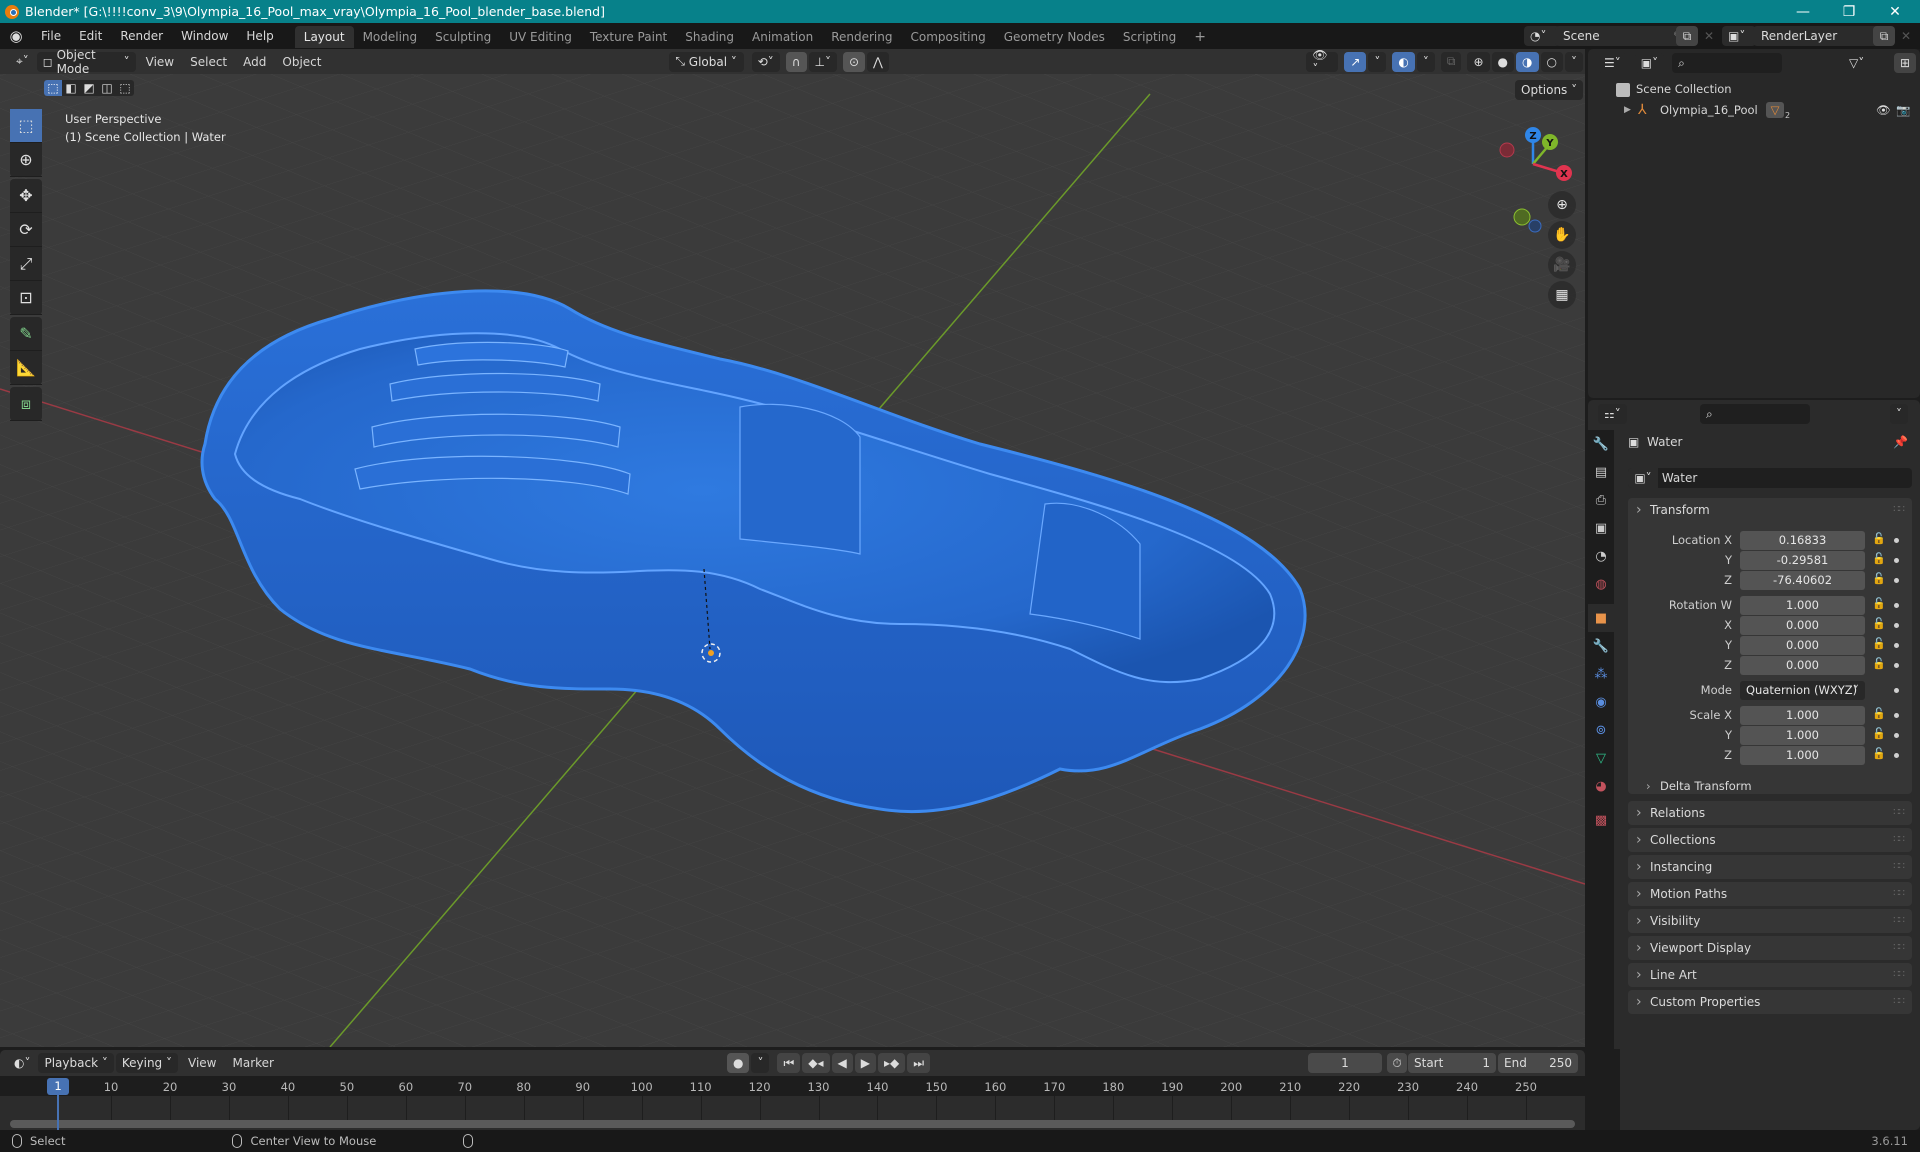 The height and width of the screenshot is (1152, 1920). I want to click on minimize-button: —, so click(1803, 11).